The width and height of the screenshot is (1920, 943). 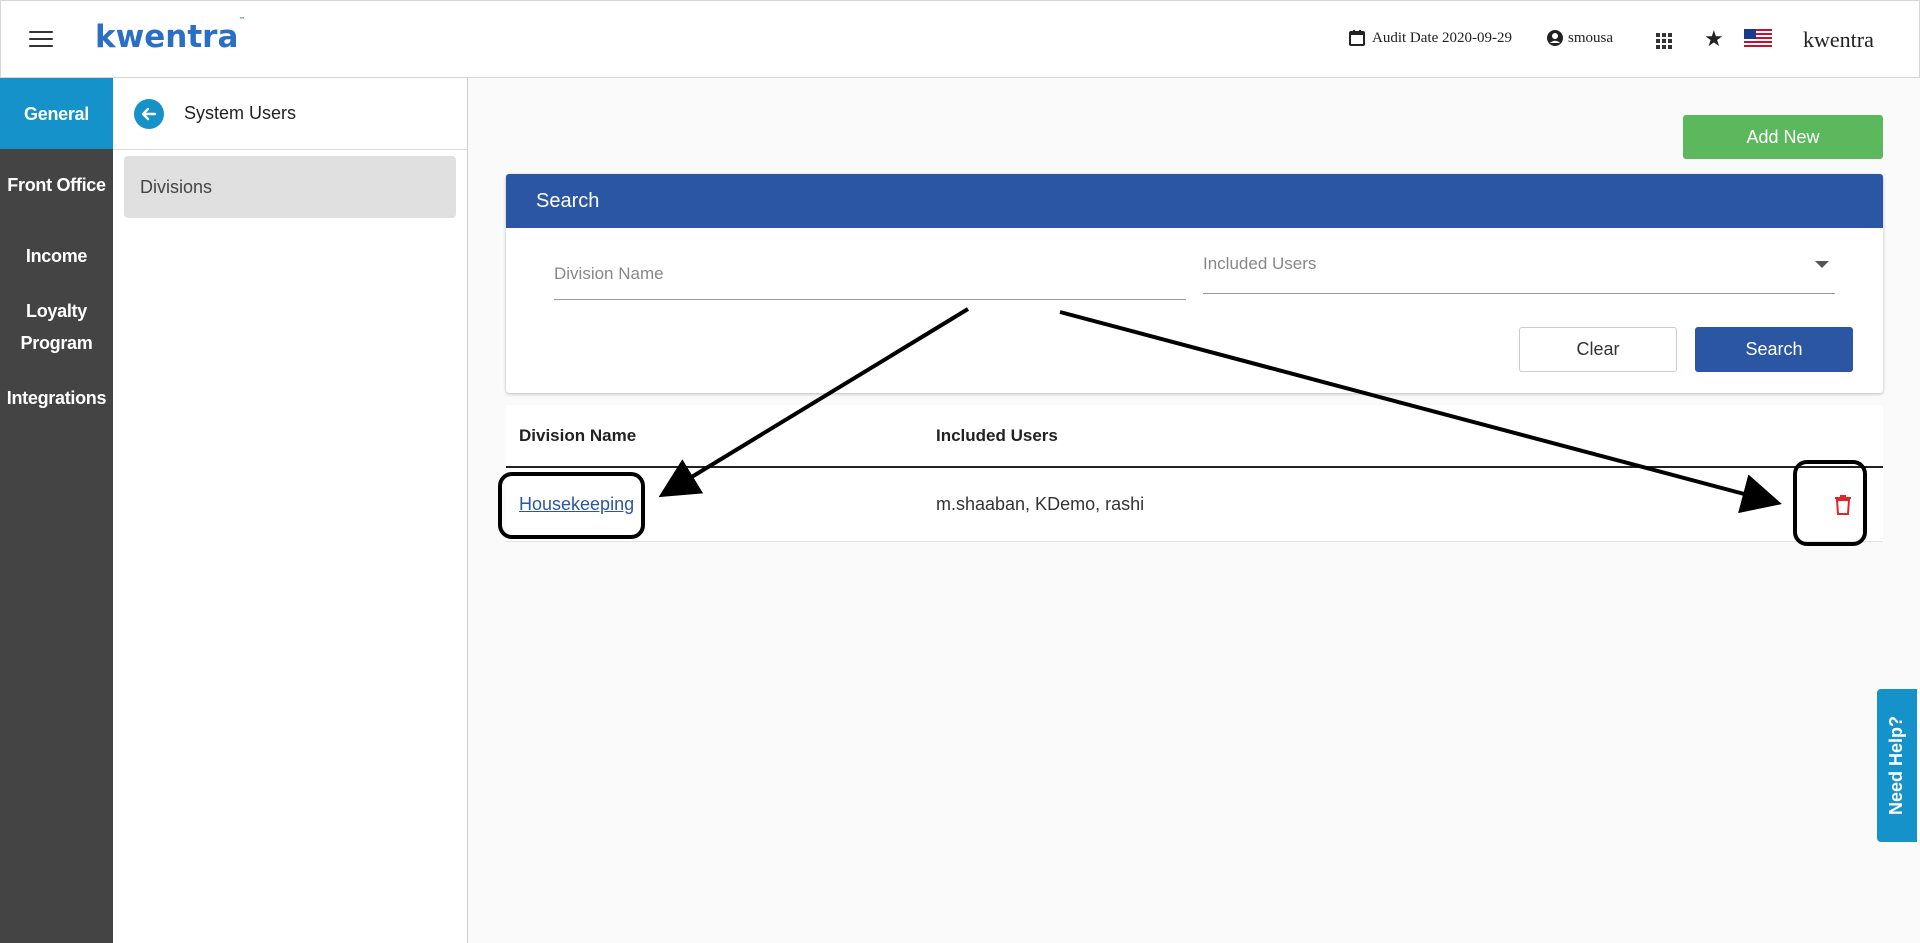 I want to click on add-new-button: Add New, so click(x=1783, y=137).